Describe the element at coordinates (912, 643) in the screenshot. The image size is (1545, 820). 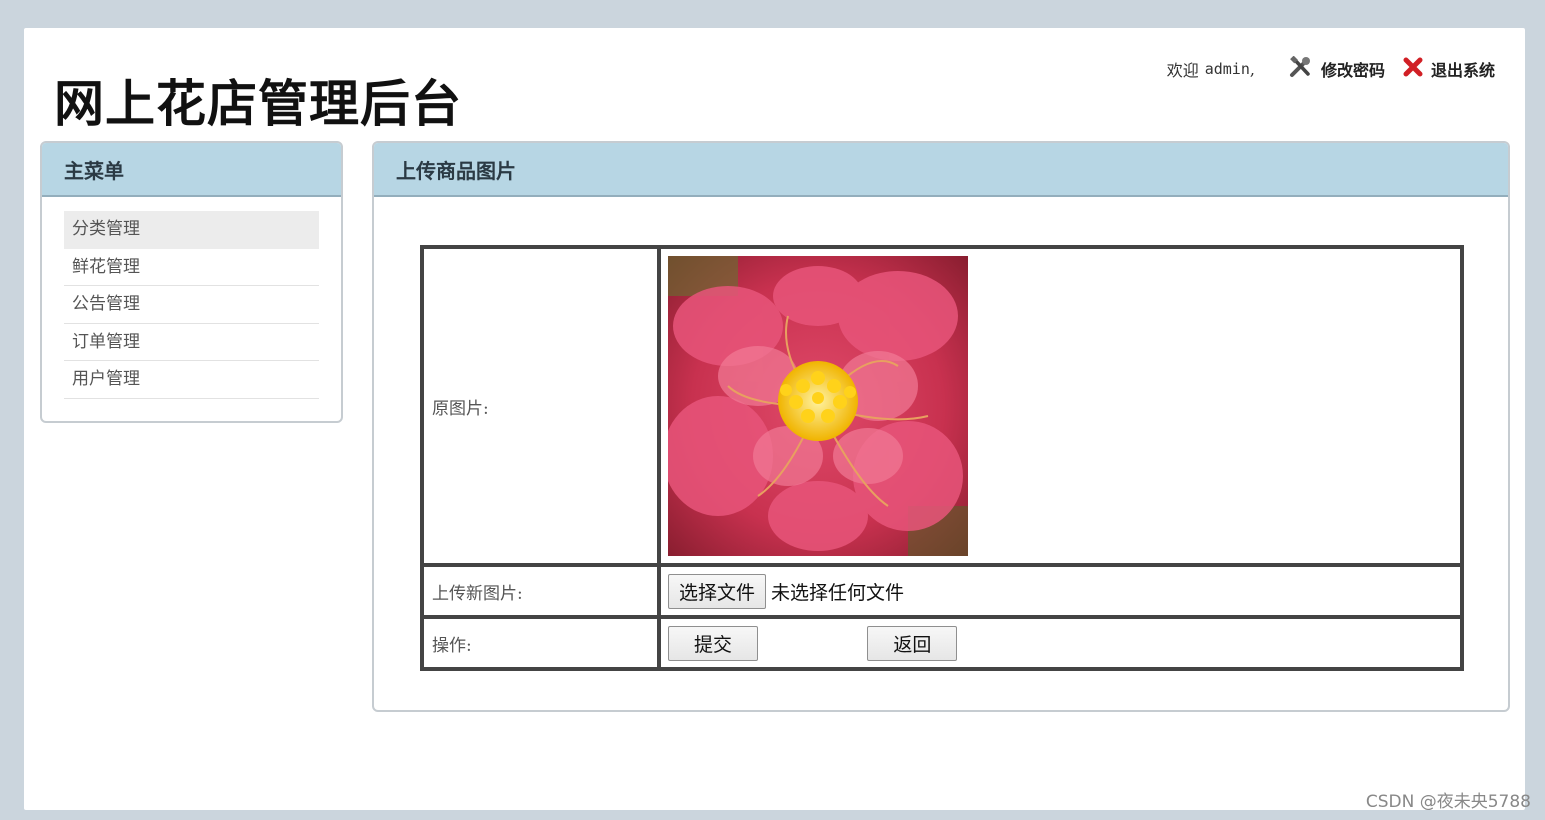
I see `back-button: 返回` at that location.